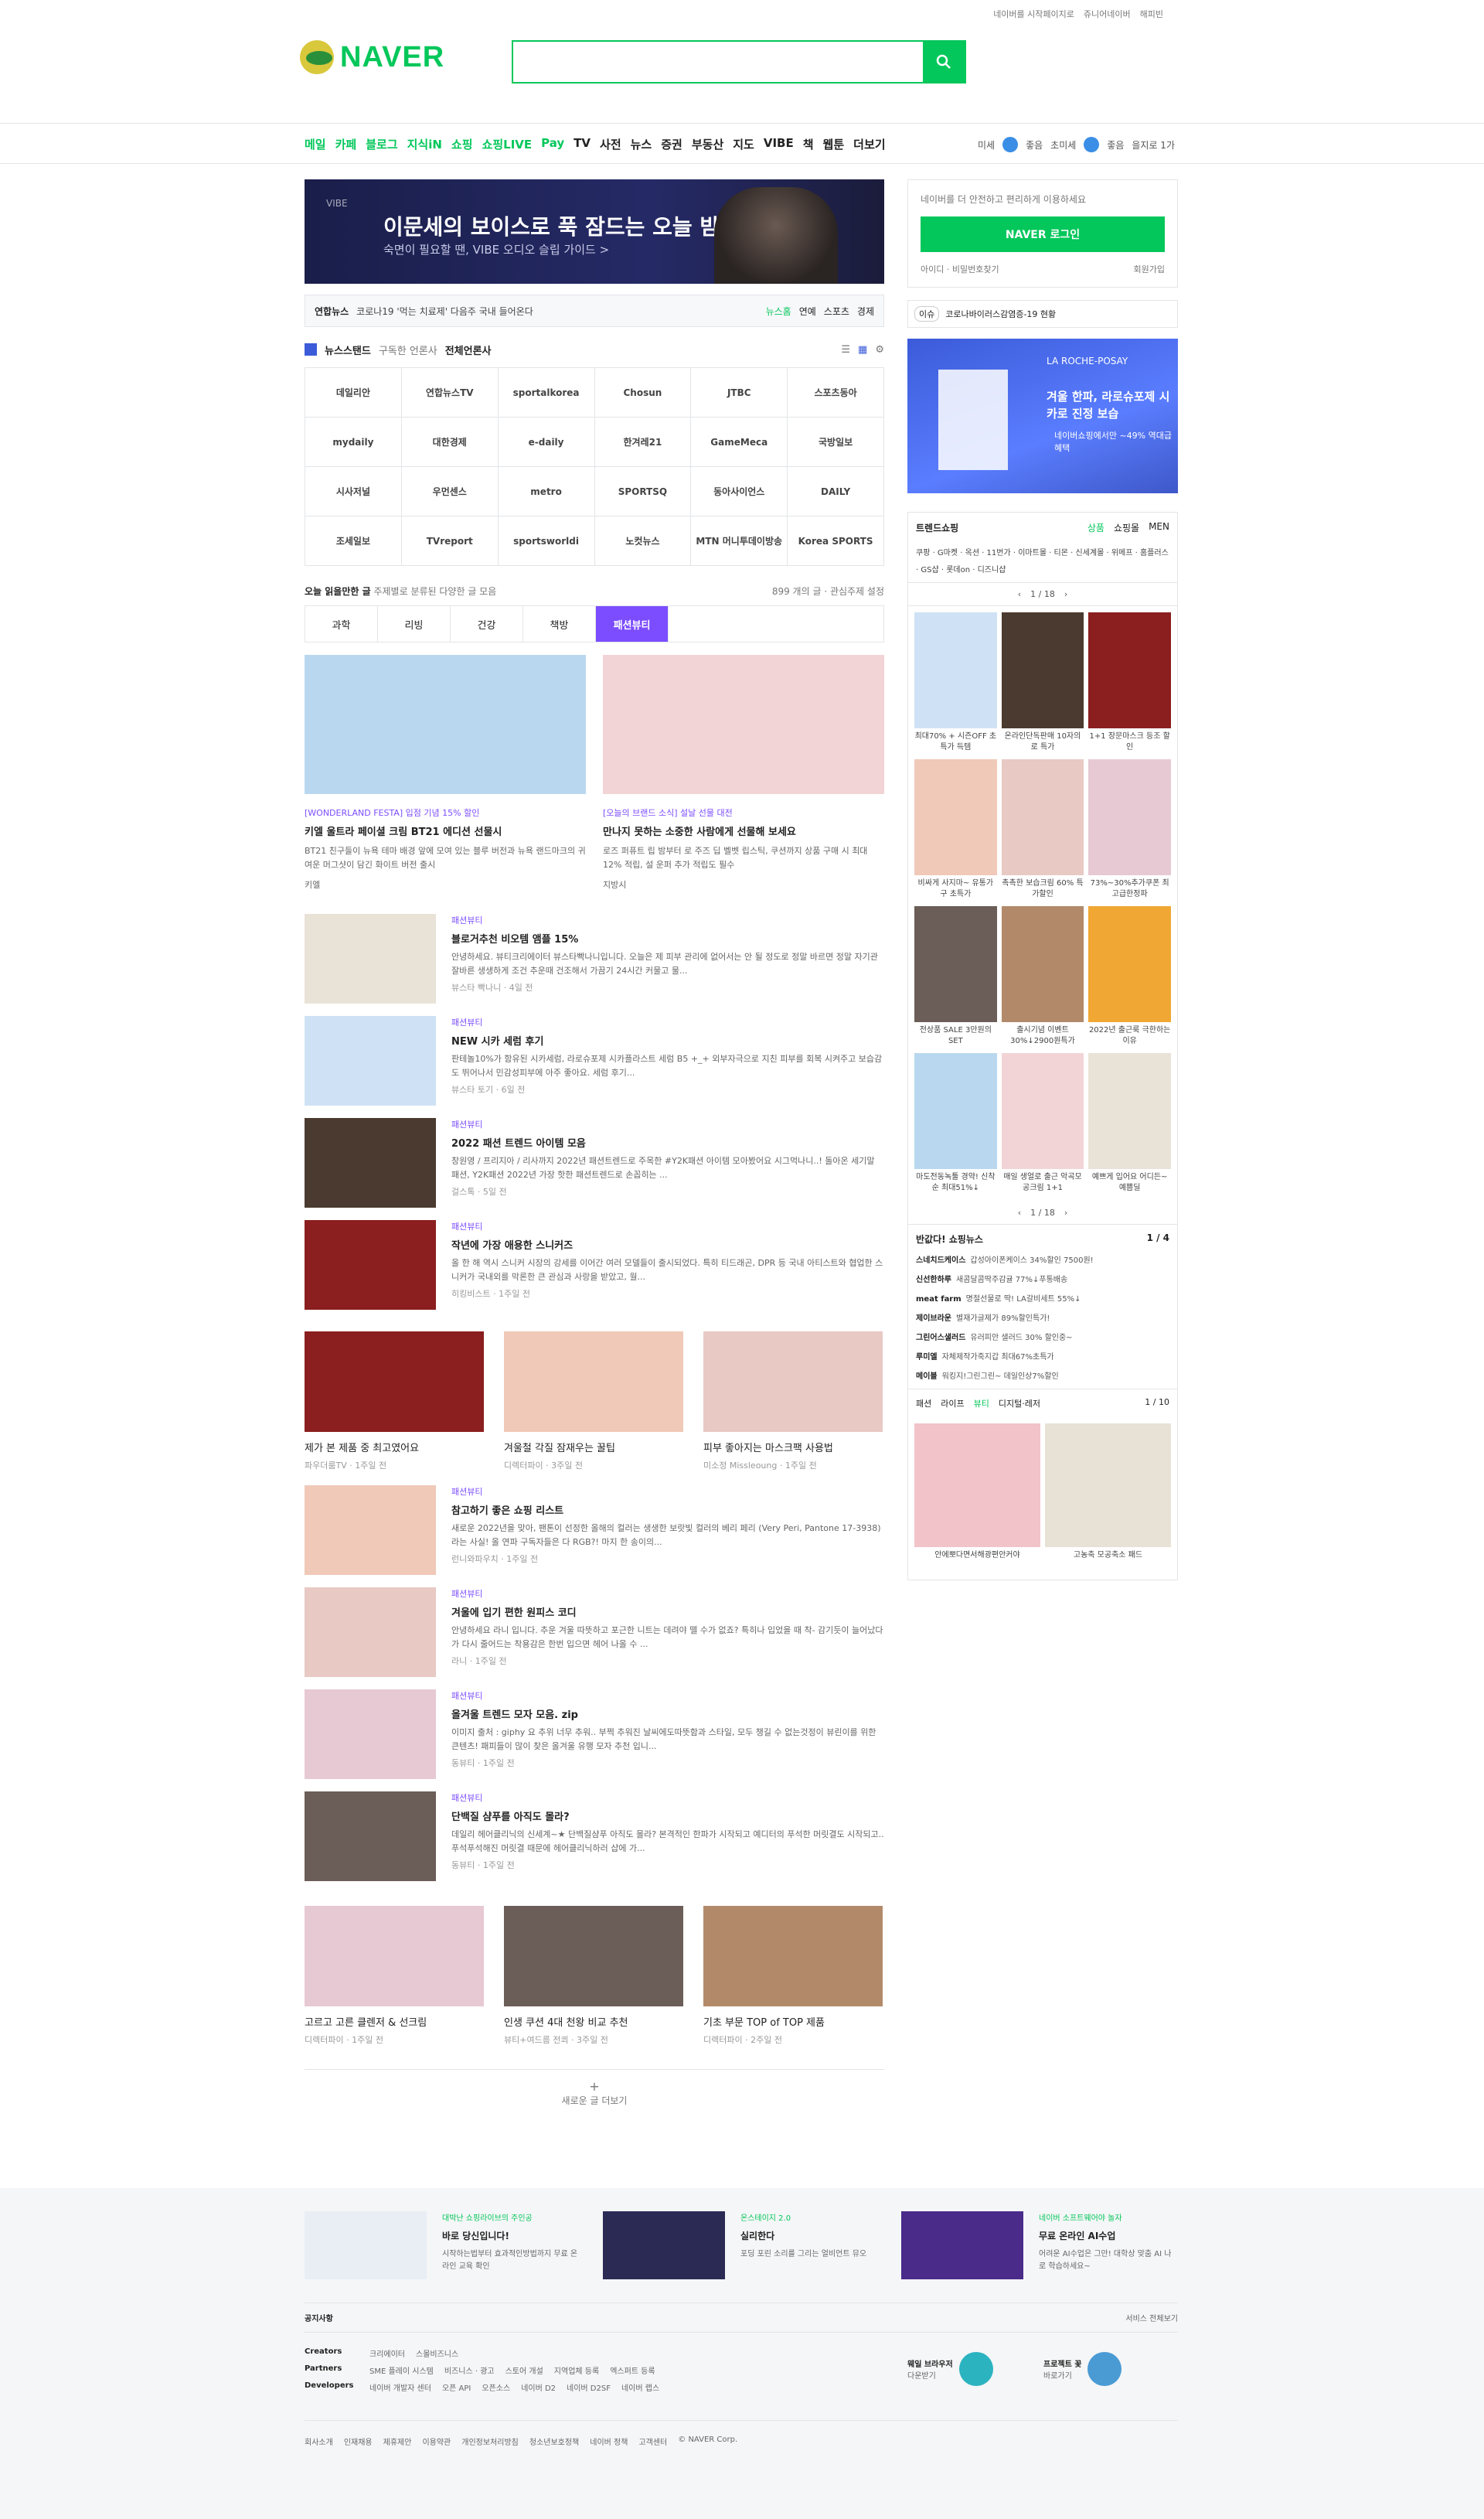  I want to click on video-card: 고르고 고른 클렌저 & 선크림 디렉터파이 · 1주일 전, so click(394, 1976).